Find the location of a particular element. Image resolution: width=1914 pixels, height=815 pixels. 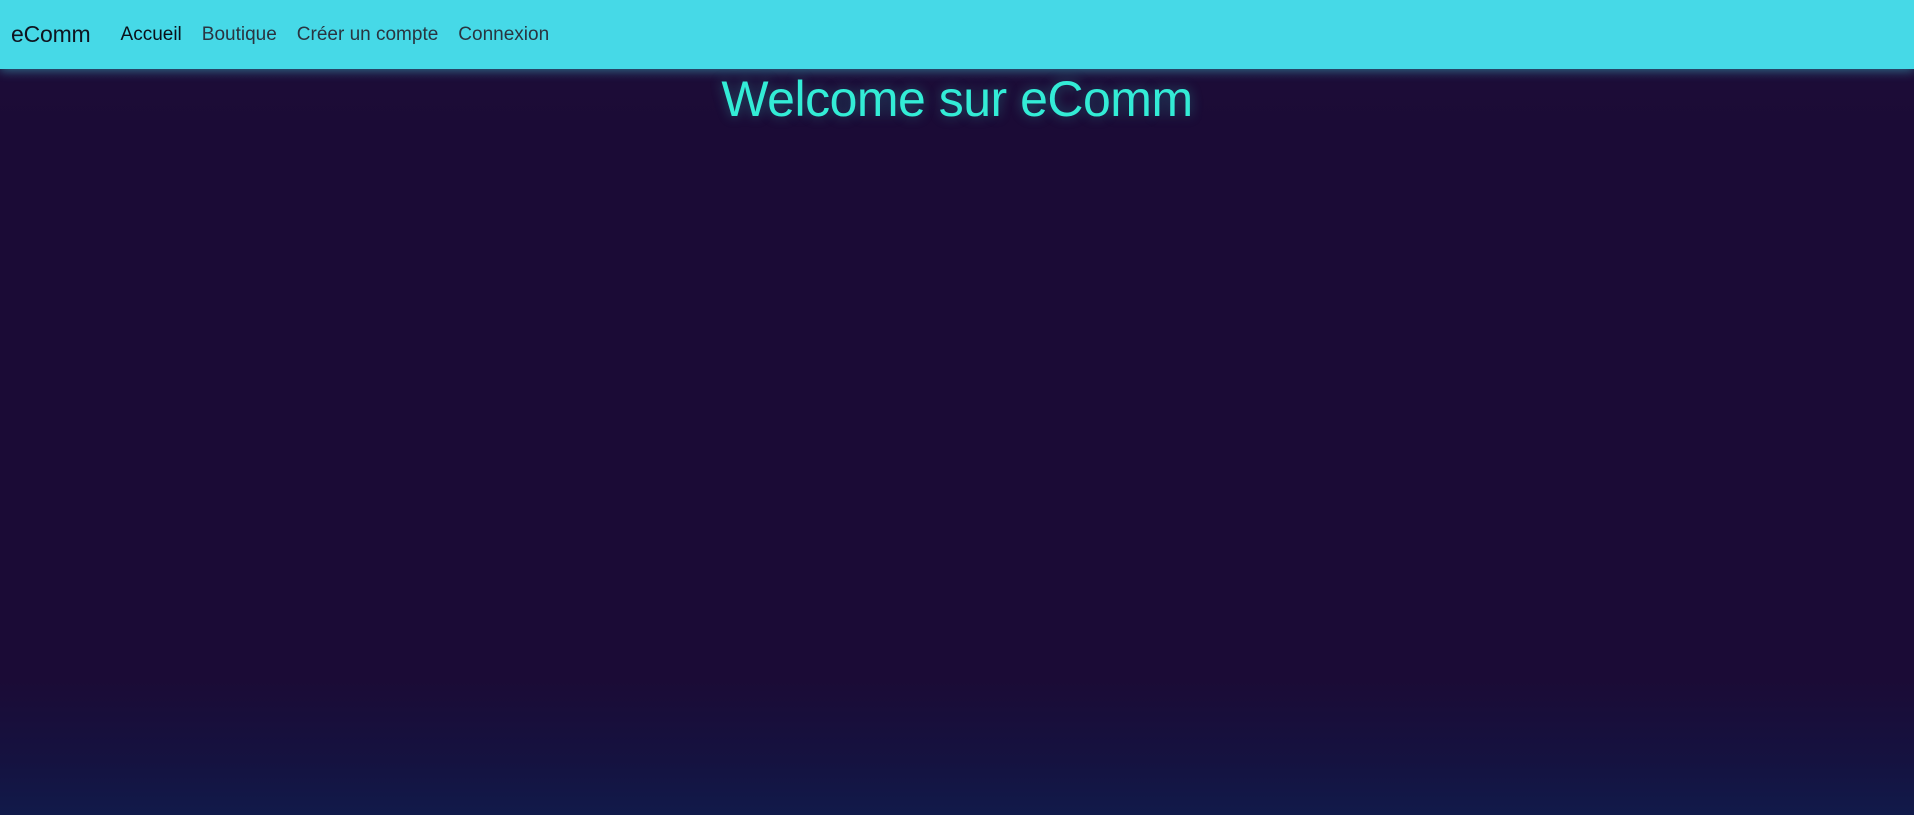

nav-link-creer-compte: Créer un compte is located at coordinates (368, 34).